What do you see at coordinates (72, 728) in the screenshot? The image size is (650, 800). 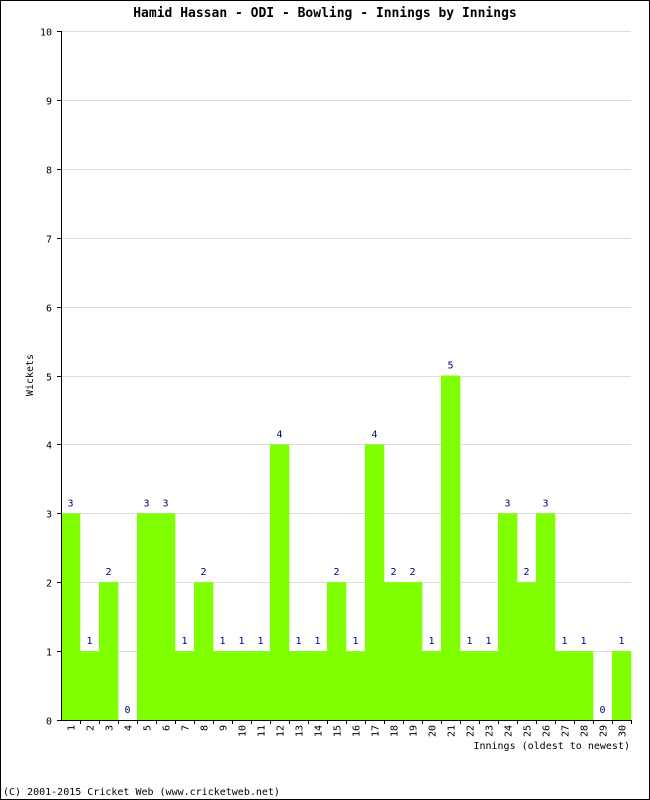 I see `x-tick-label: 1` at bounding box center [72, 728].